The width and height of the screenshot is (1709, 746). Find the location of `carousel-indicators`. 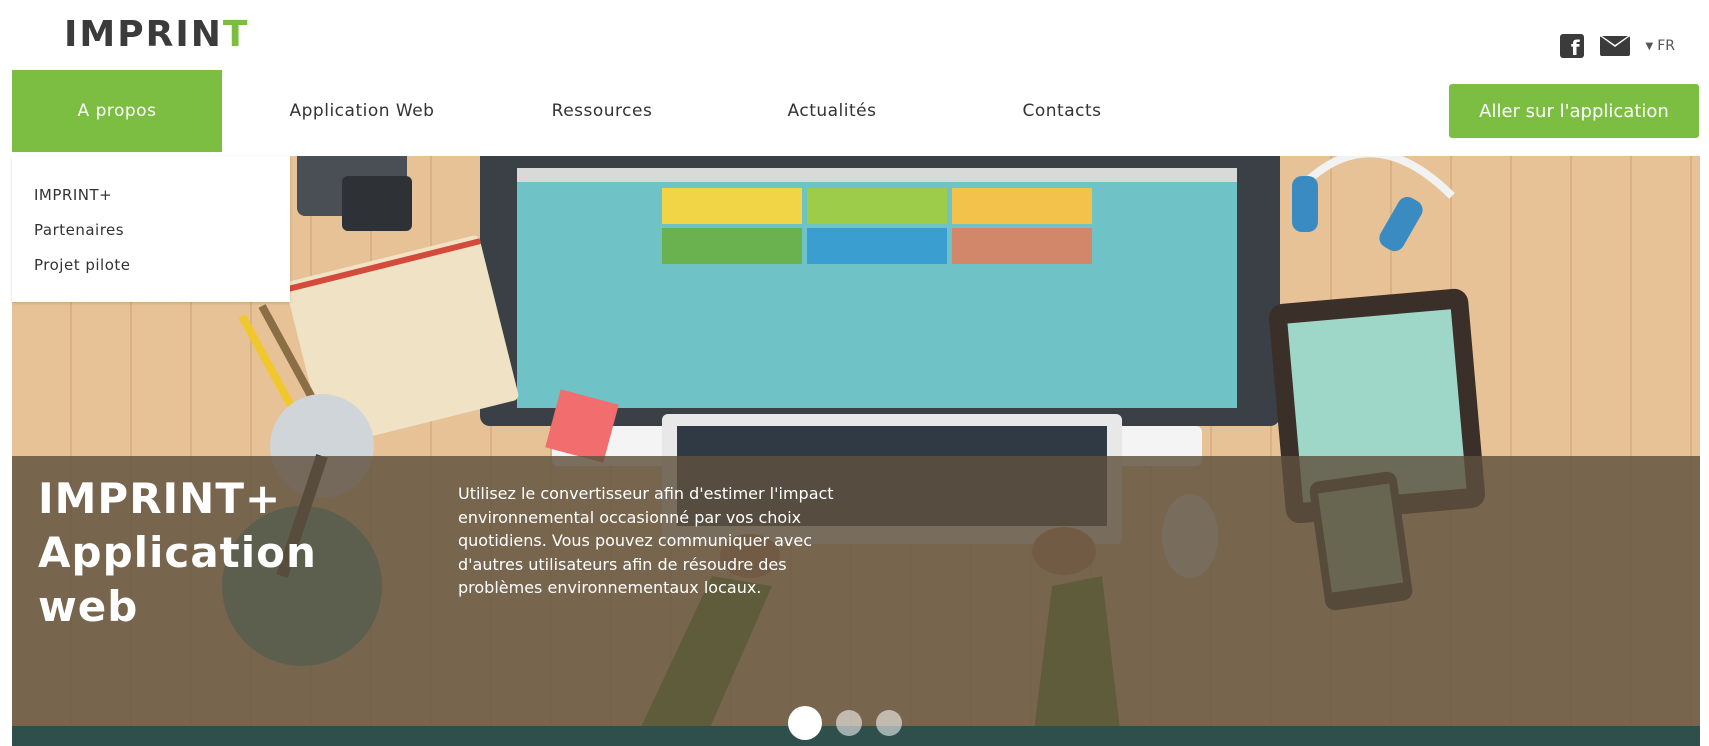

carousel-indicators is located at coordinates (845, 723).